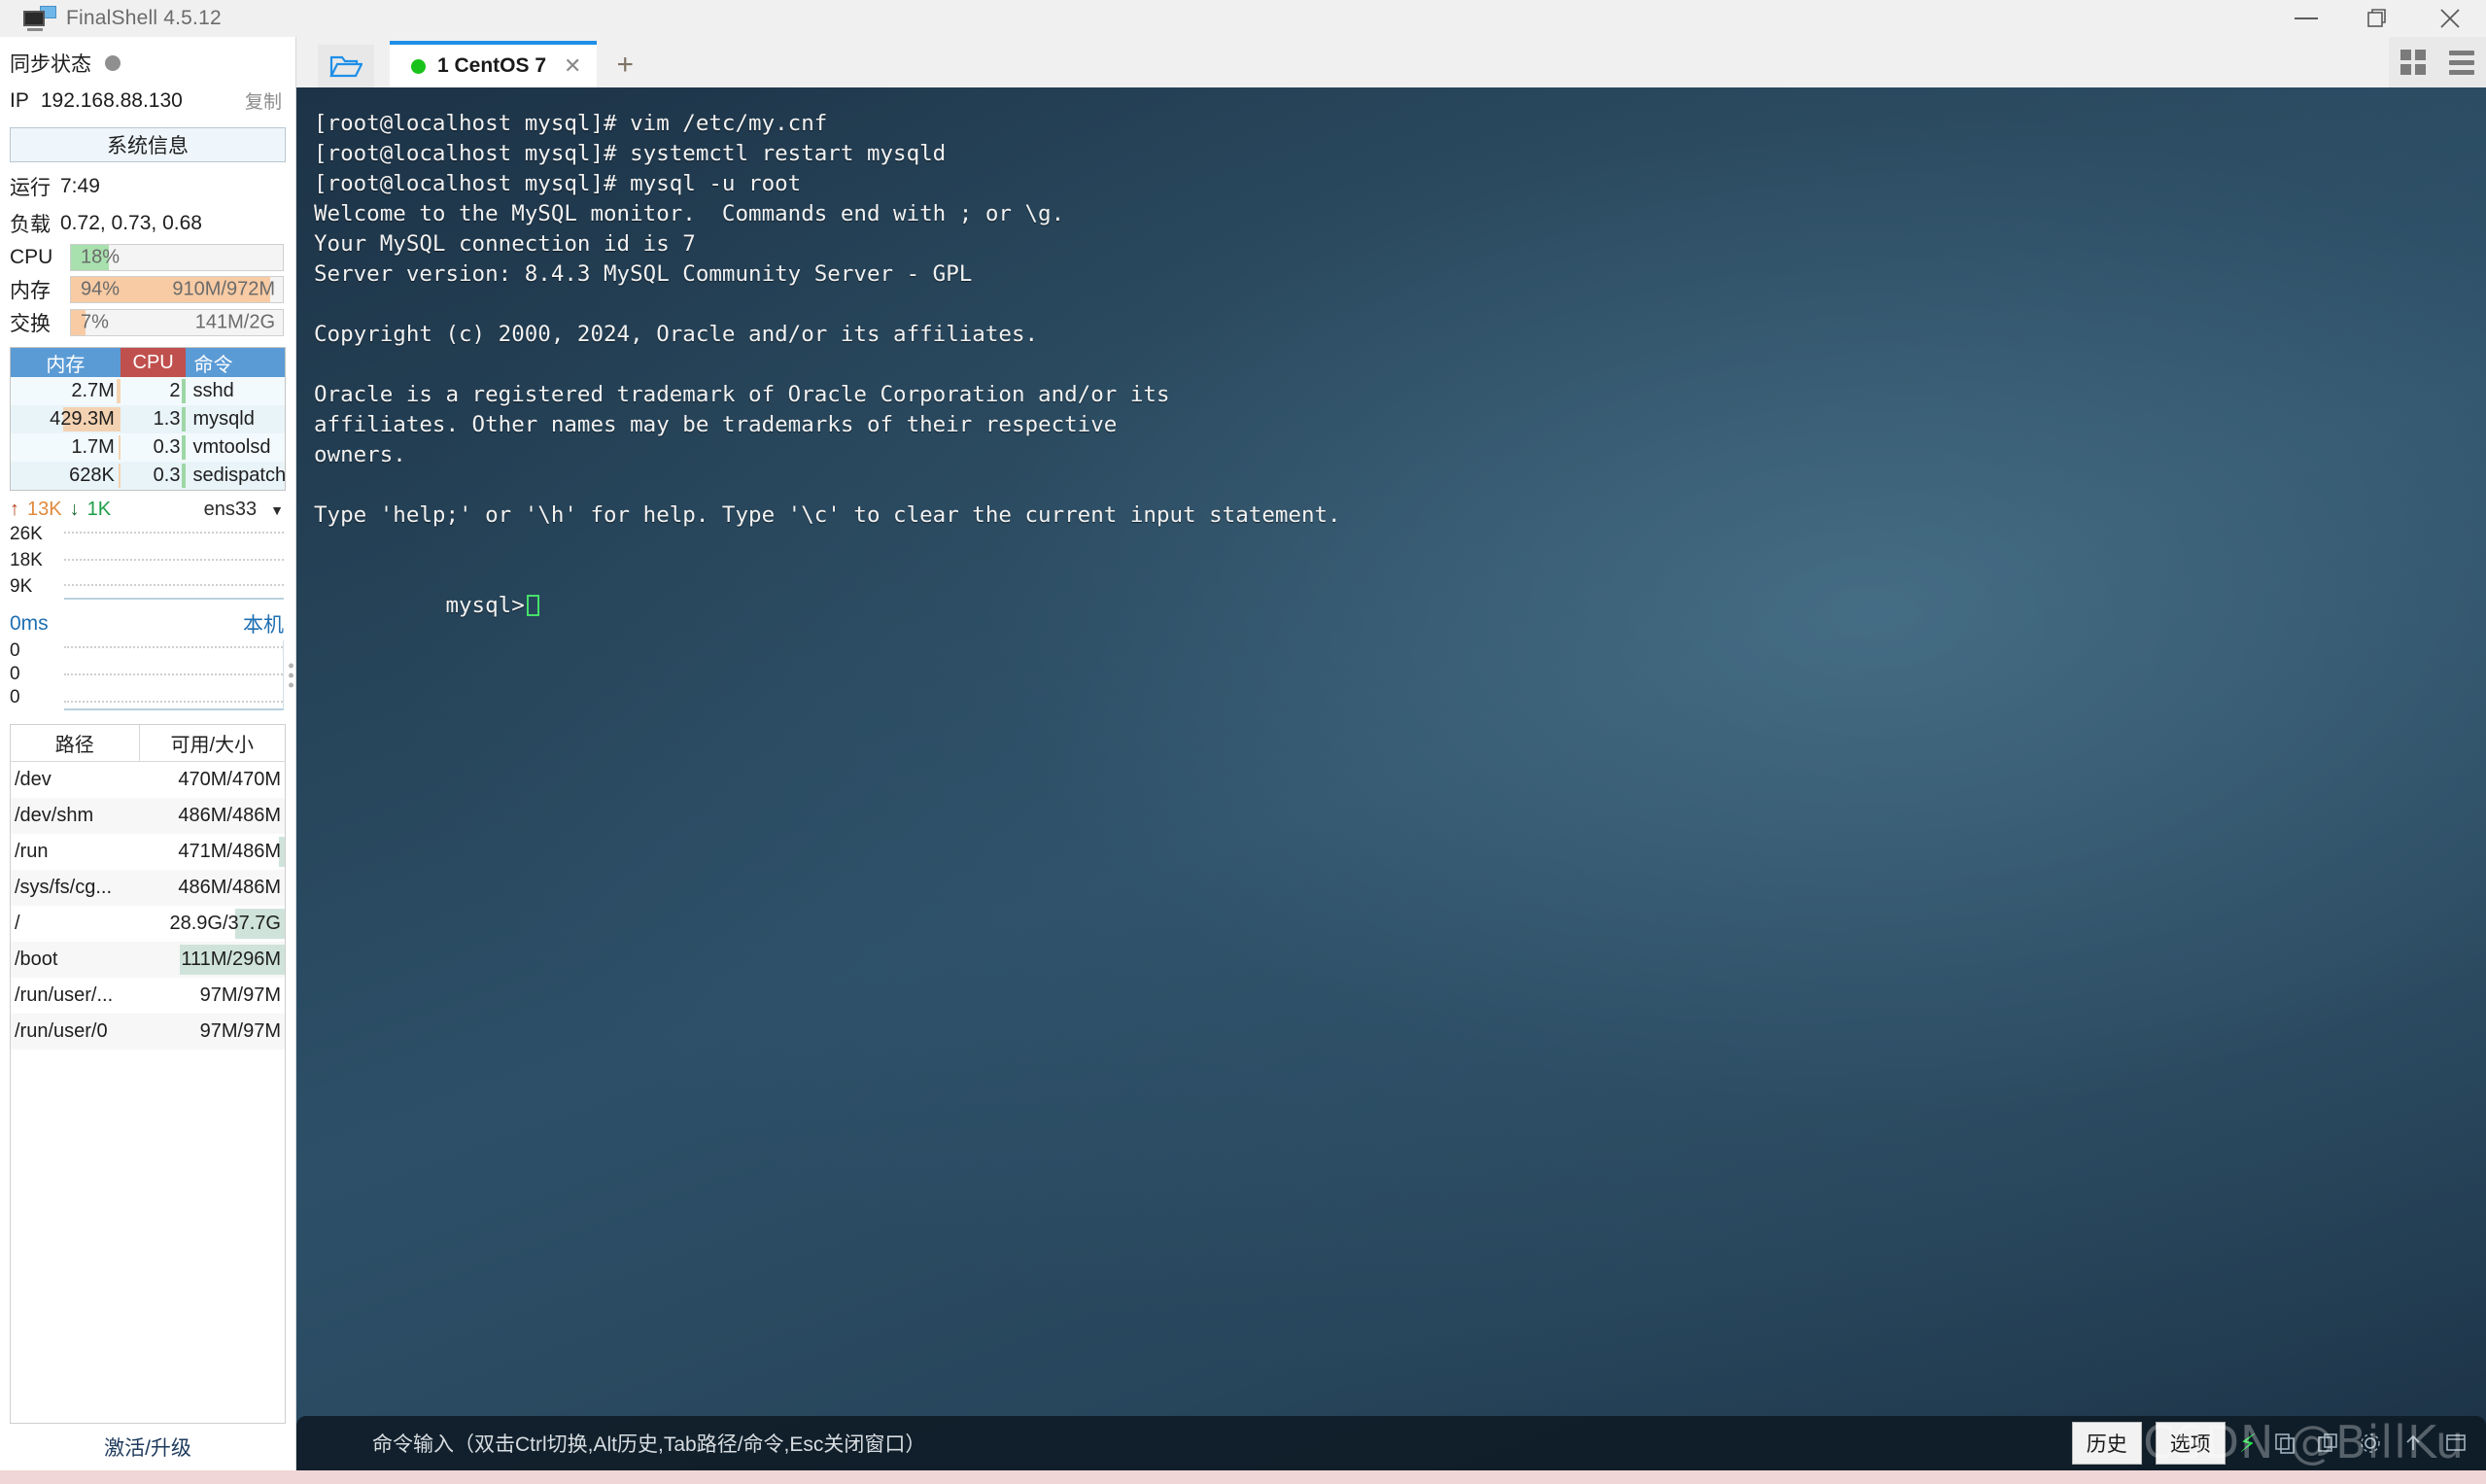  I want to click on terminal-line: [root@localhost mysql]# mysql -u root, so click(558, 183).